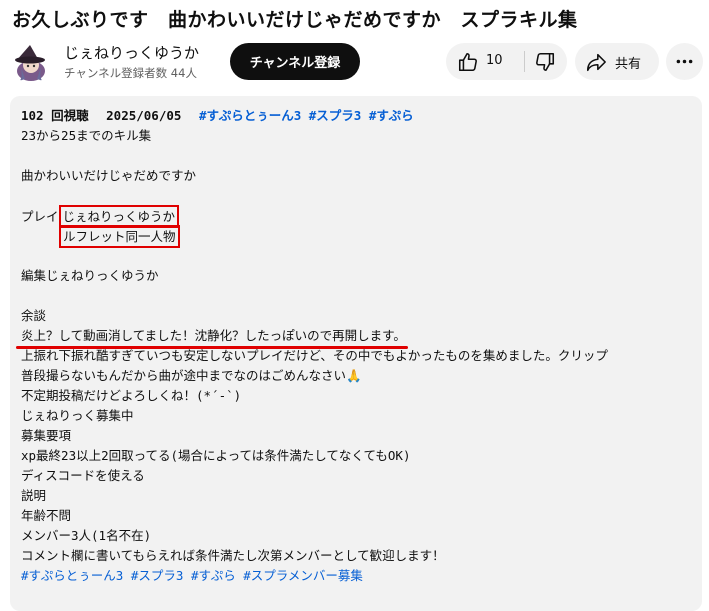  I want to click on aside-heading: 余談, so click(34, 315).